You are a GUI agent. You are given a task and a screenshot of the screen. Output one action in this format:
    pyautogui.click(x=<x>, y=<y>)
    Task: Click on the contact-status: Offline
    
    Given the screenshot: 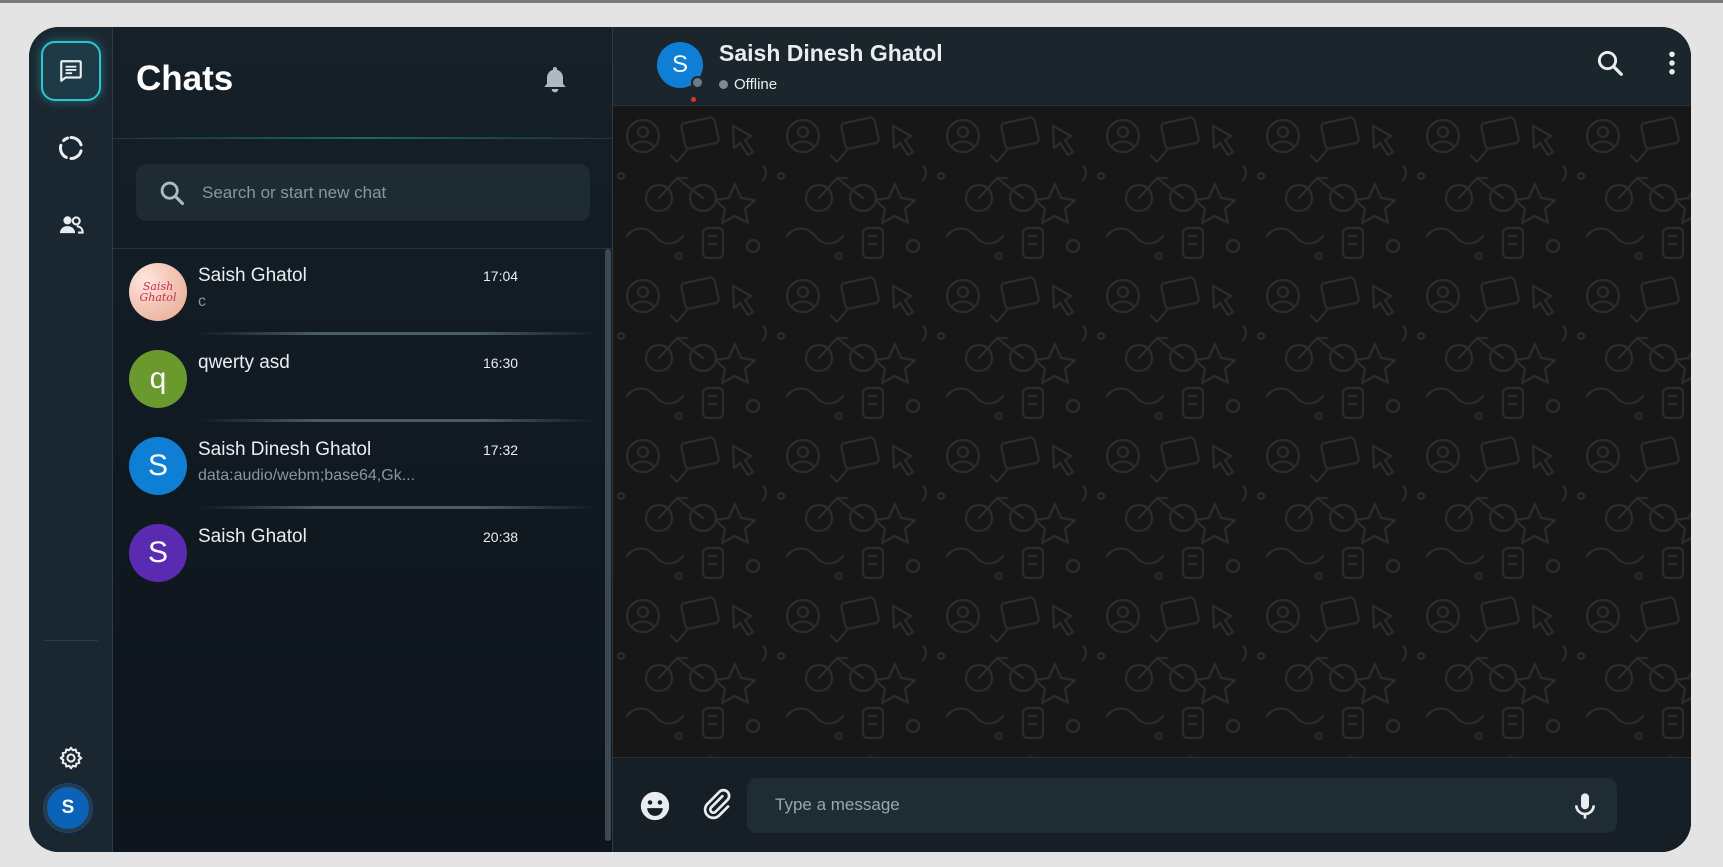 What is the action you would take?
    pyautogui.click(x=748, y=84)
    